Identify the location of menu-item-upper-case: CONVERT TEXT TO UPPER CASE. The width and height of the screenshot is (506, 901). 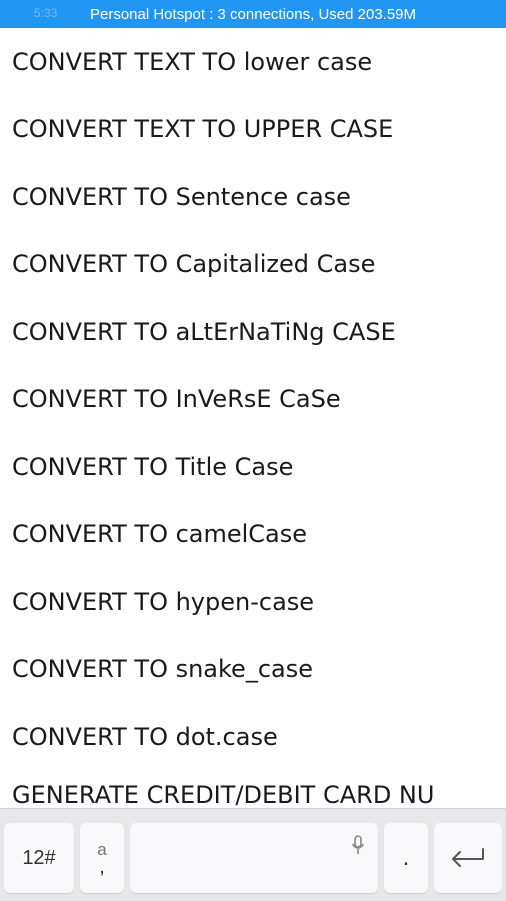
(253, 130).